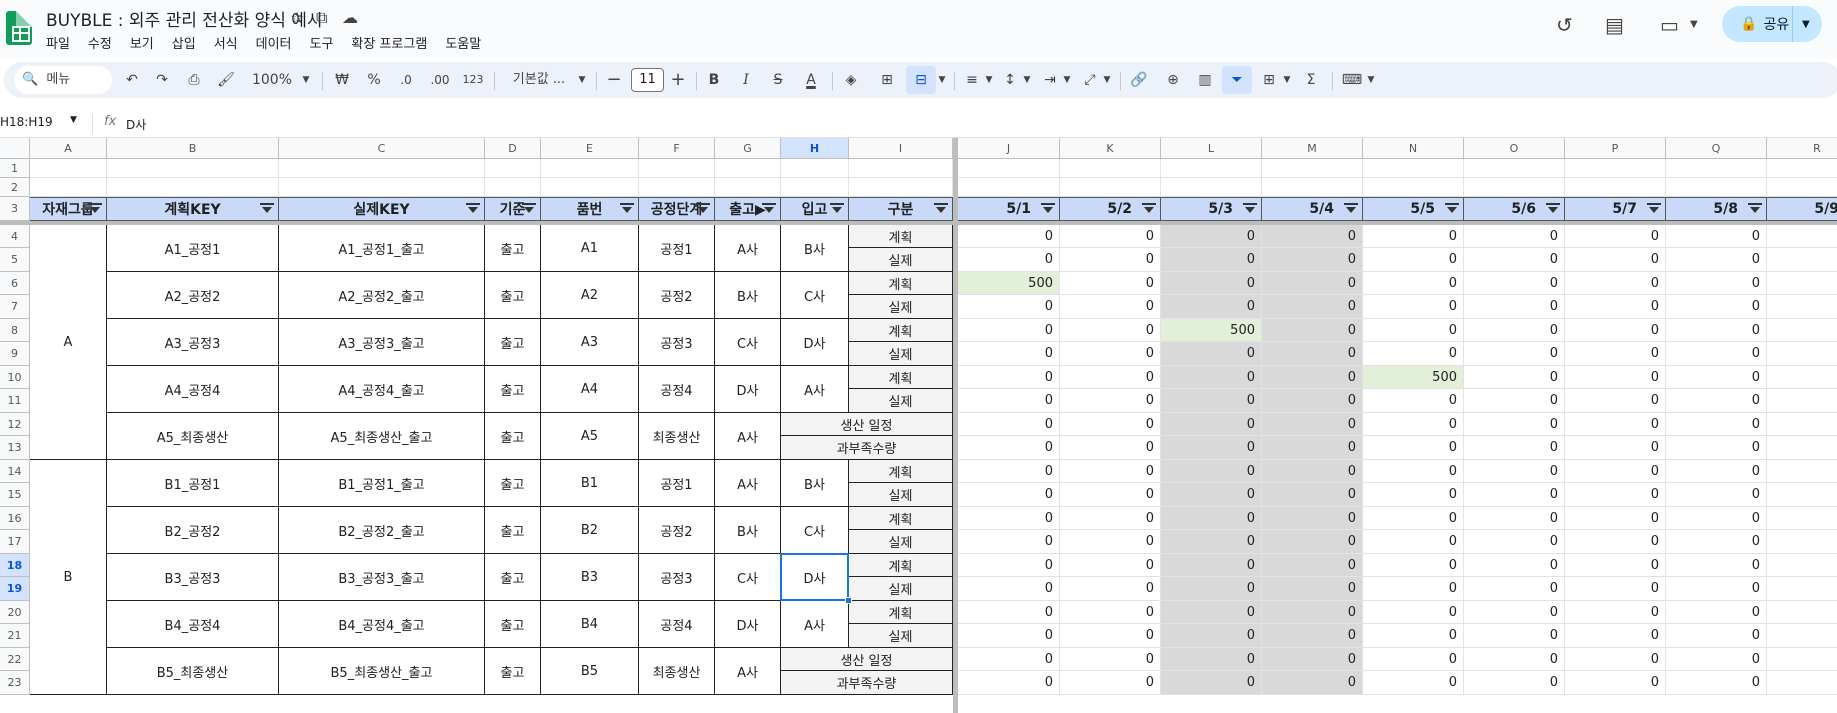 The height and width of the screenshot is (713, 1837). Describe the element at coordinates (867, 448) in the screenshot. I see `type-cell: 과부족수량` at that location.